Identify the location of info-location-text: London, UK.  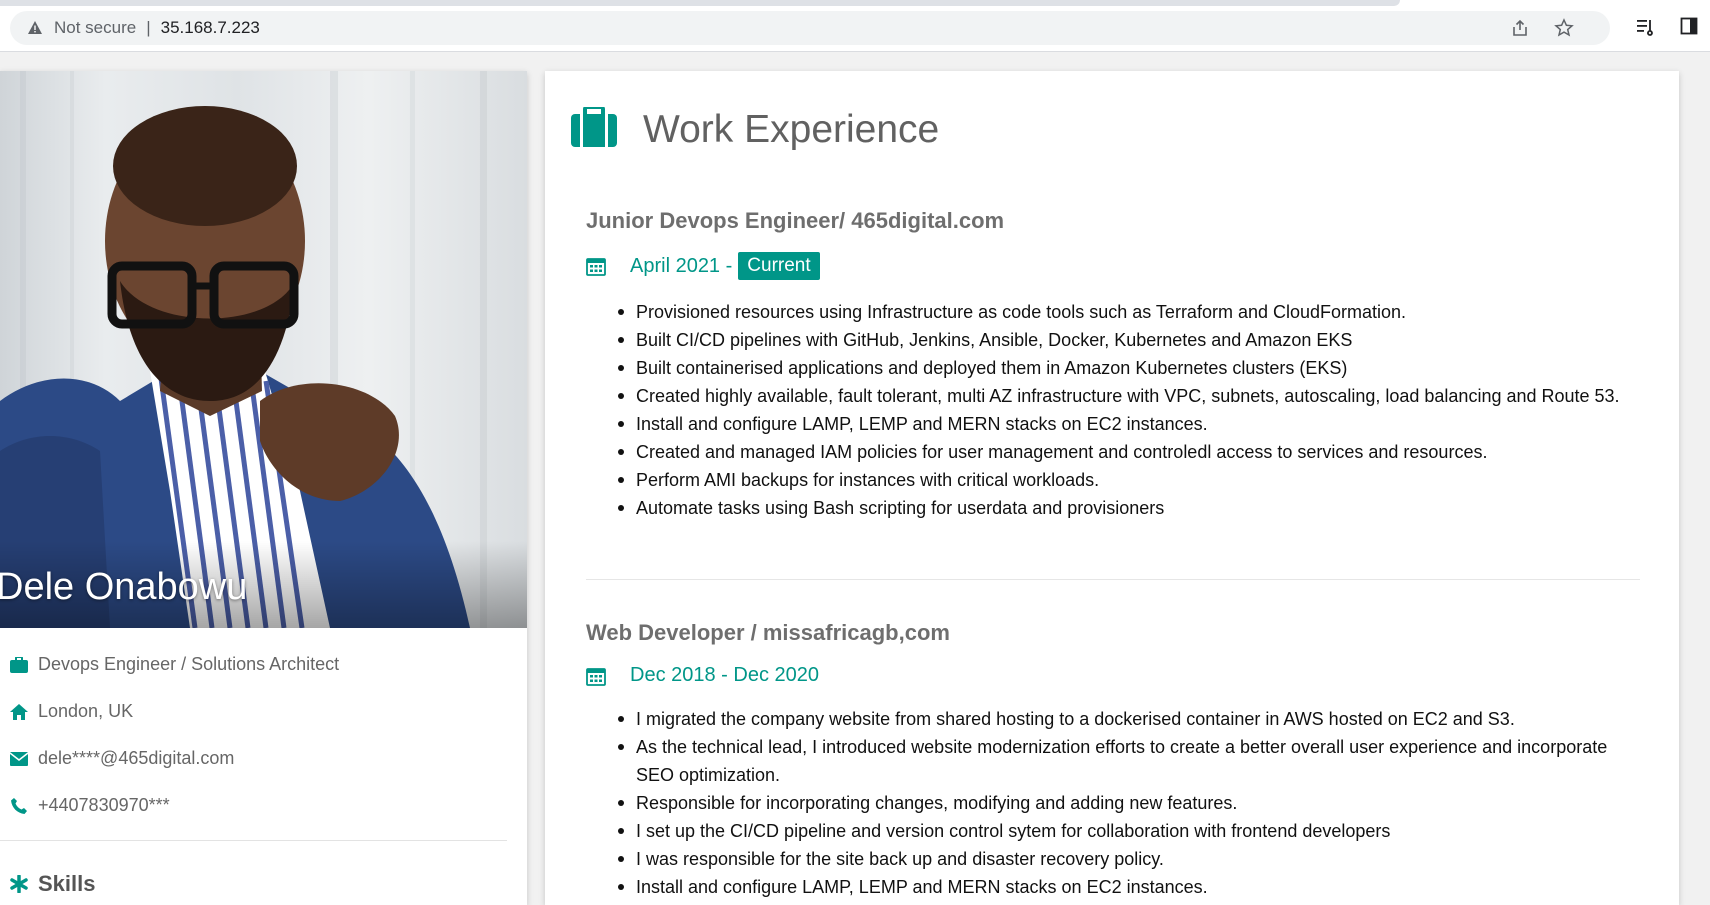
(86, 711).